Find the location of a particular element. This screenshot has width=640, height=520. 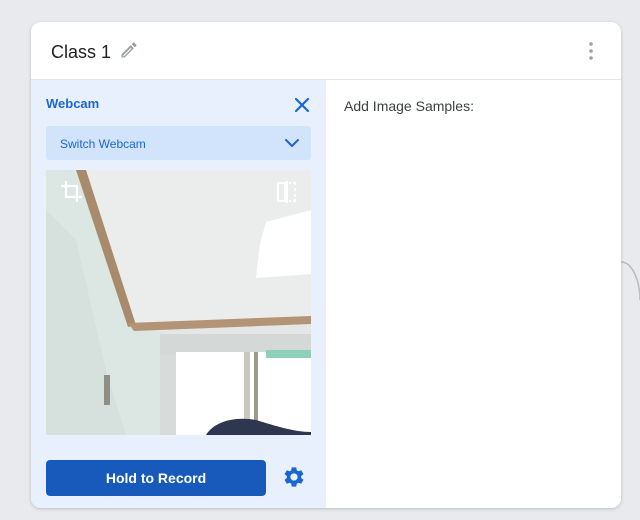

chevron-down-icon is located at coordinates (292, 143).